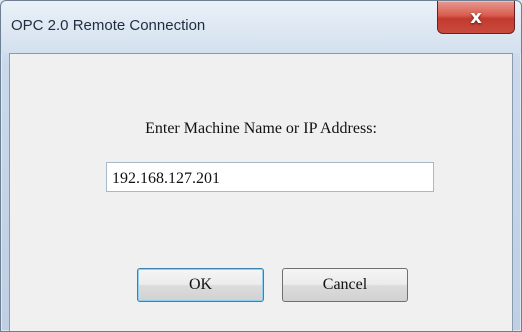  Describe the element at coordinates (261, 128) in the screenshot. I see `prompt-label: Enter Machine Name or IP Address:` at that location.